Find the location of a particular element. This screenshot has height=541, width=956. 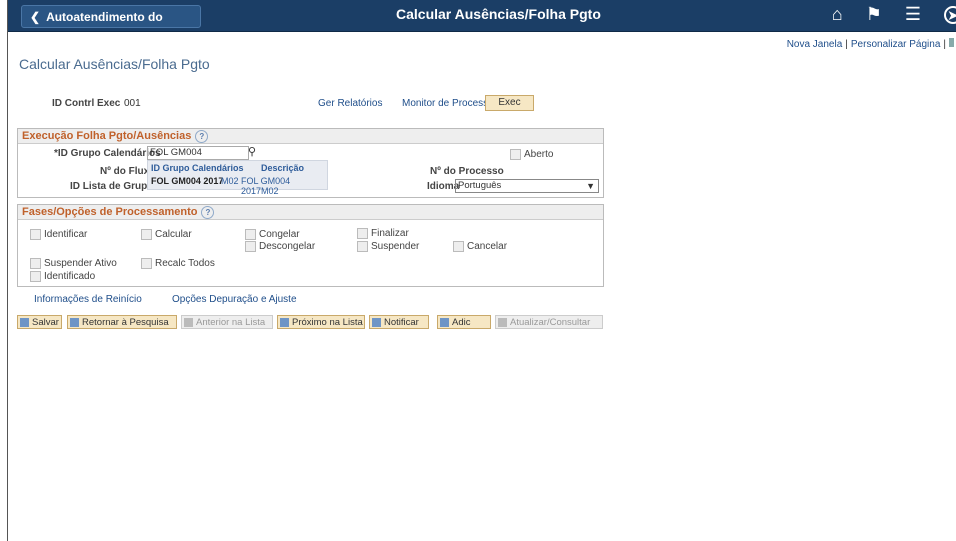

notify-label: Notificar is located at coordinates (401, 322).